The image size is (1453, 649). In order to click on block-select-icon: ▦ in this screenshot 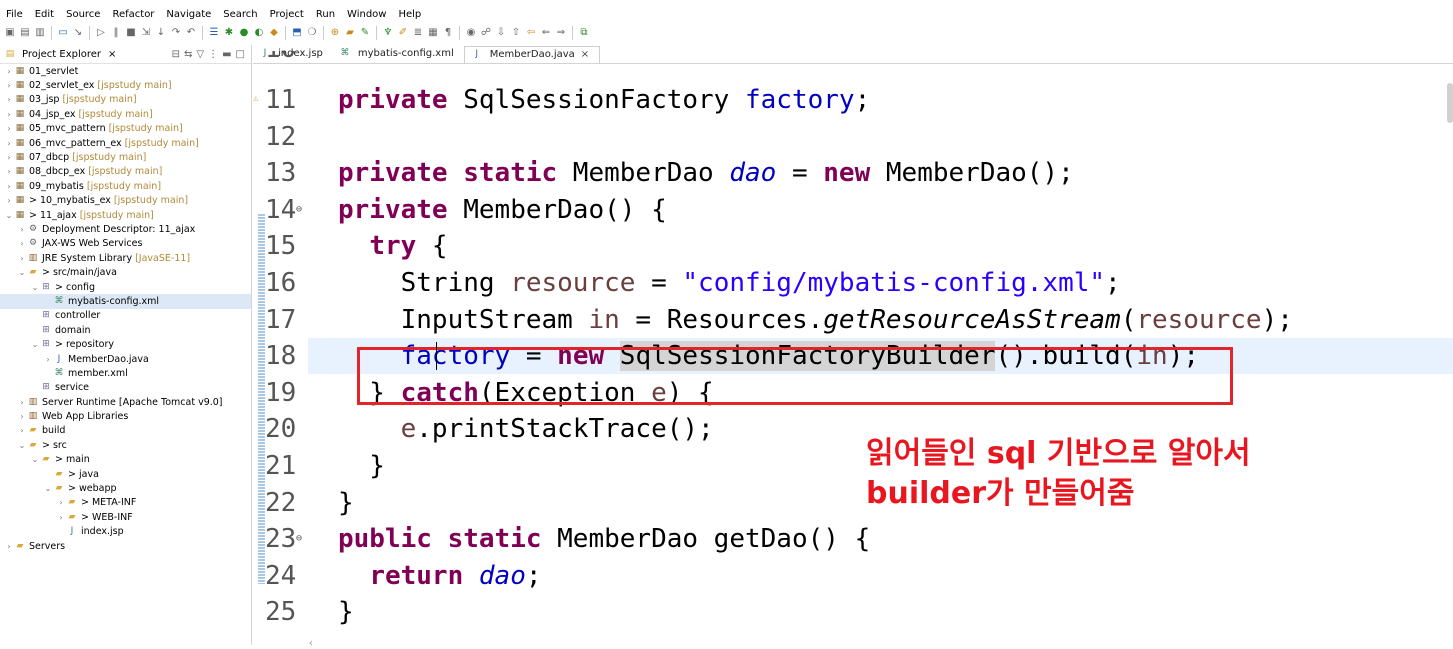, I will do `click(433, 33)`.